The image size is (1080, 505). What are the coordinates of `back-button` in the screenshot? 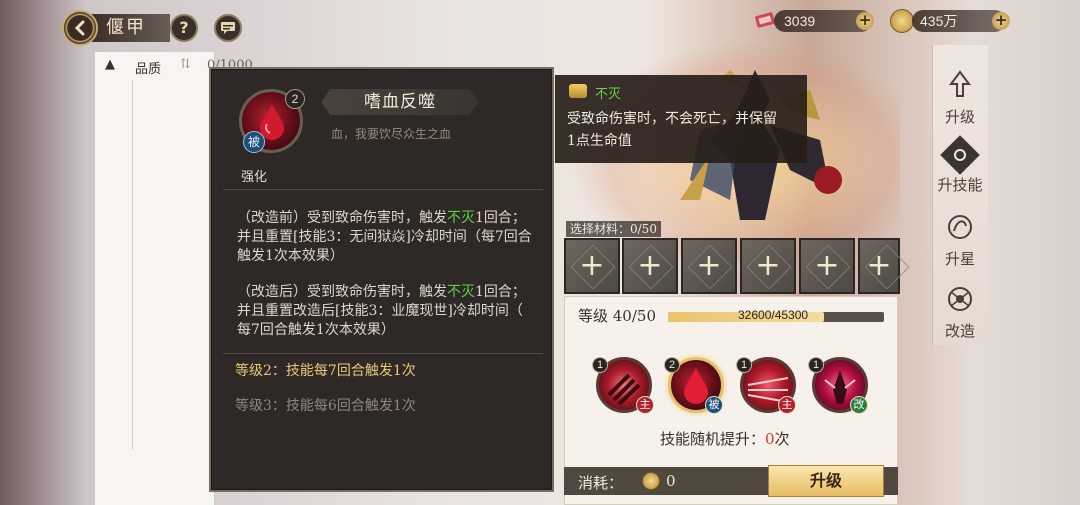 It's located at (80, 28).